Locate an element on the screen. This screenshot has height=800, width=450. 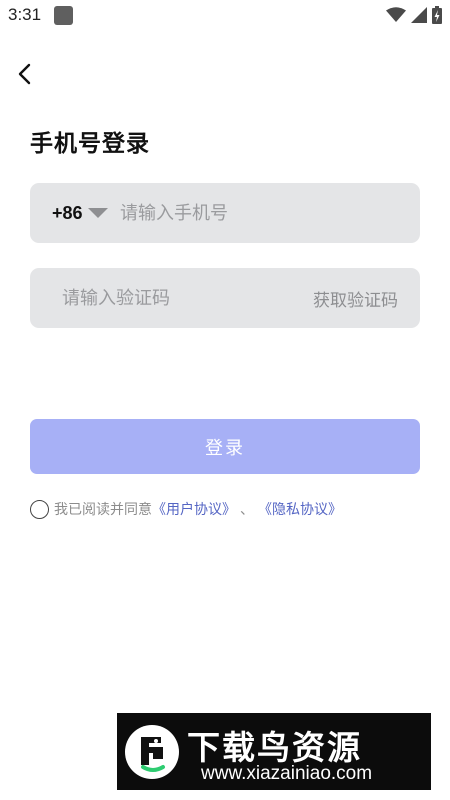
status-time: 3:31 is located at coordinates (25, 14).